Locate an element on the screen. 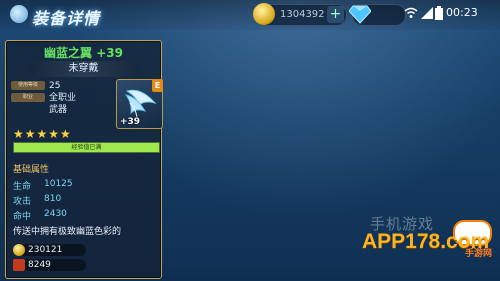  type-value: 武器 is located at coordinates (58, 110).